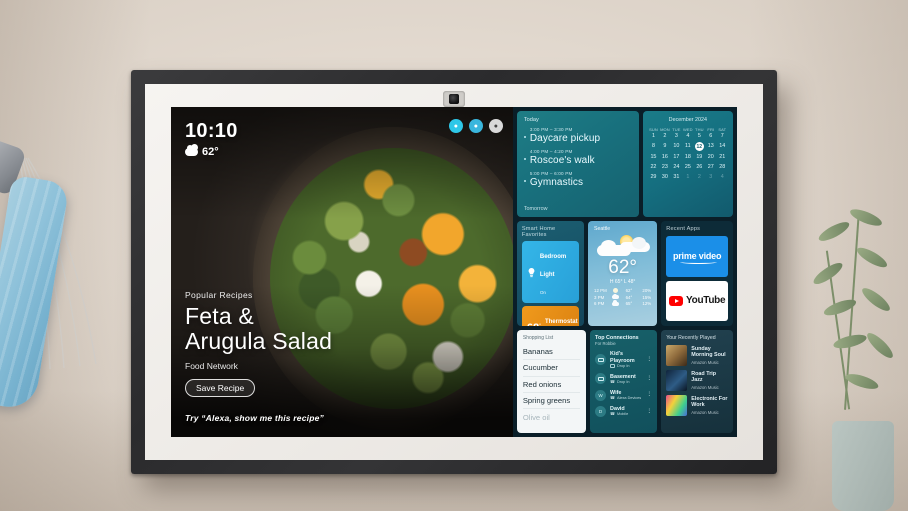 This screenshot has height=511, width=908. Describe the element at coordinates (834, 231) in the screenshot. I see `plant-leaf` at that location.